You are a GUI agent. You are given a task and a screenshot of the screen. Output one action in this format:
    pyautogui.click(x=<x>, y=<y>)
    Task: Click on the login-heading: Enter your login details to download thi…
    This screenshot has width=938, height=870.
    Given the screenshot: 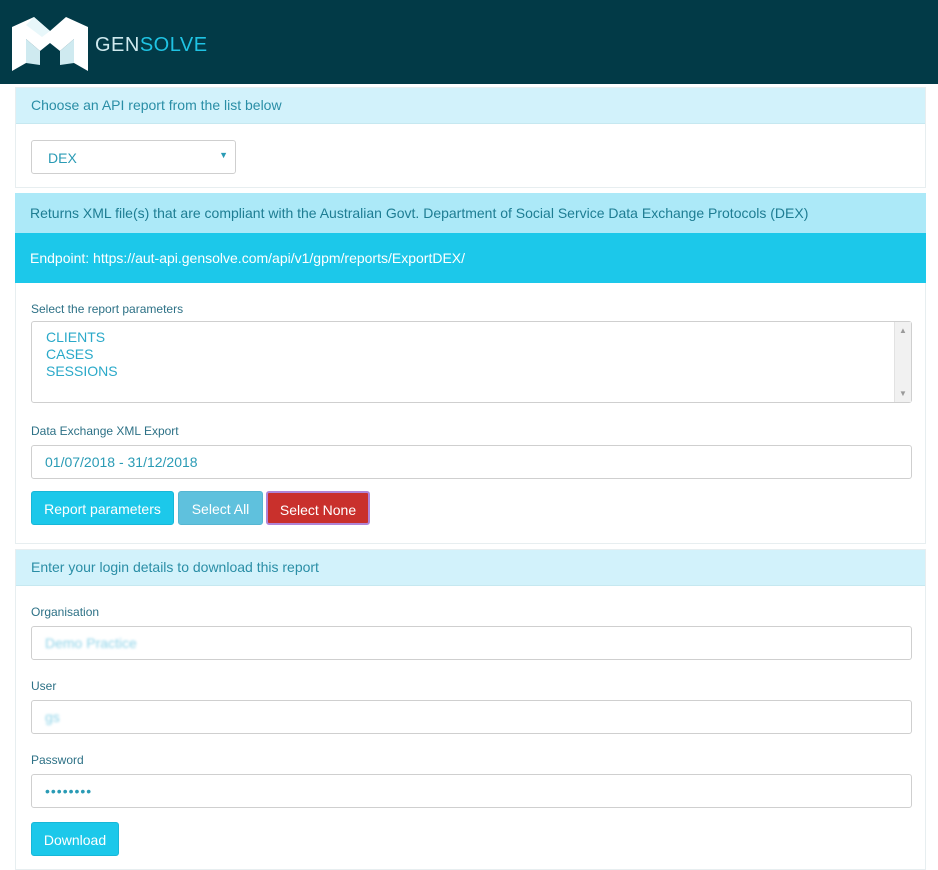 What is the action you would take?
    pyautogui.click(x=470, y=568)
    